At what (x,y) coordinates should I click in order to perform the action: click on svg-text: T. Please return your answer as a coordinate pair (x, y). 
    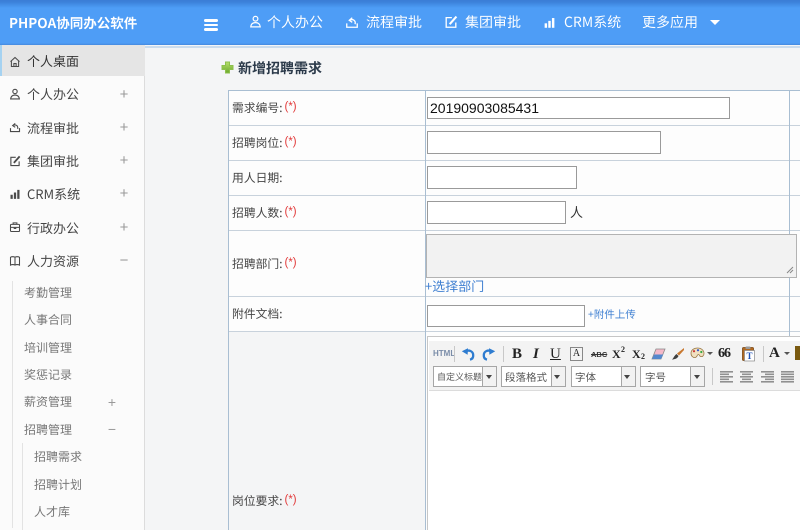
    Looking at the image, I should click on (749, 356).